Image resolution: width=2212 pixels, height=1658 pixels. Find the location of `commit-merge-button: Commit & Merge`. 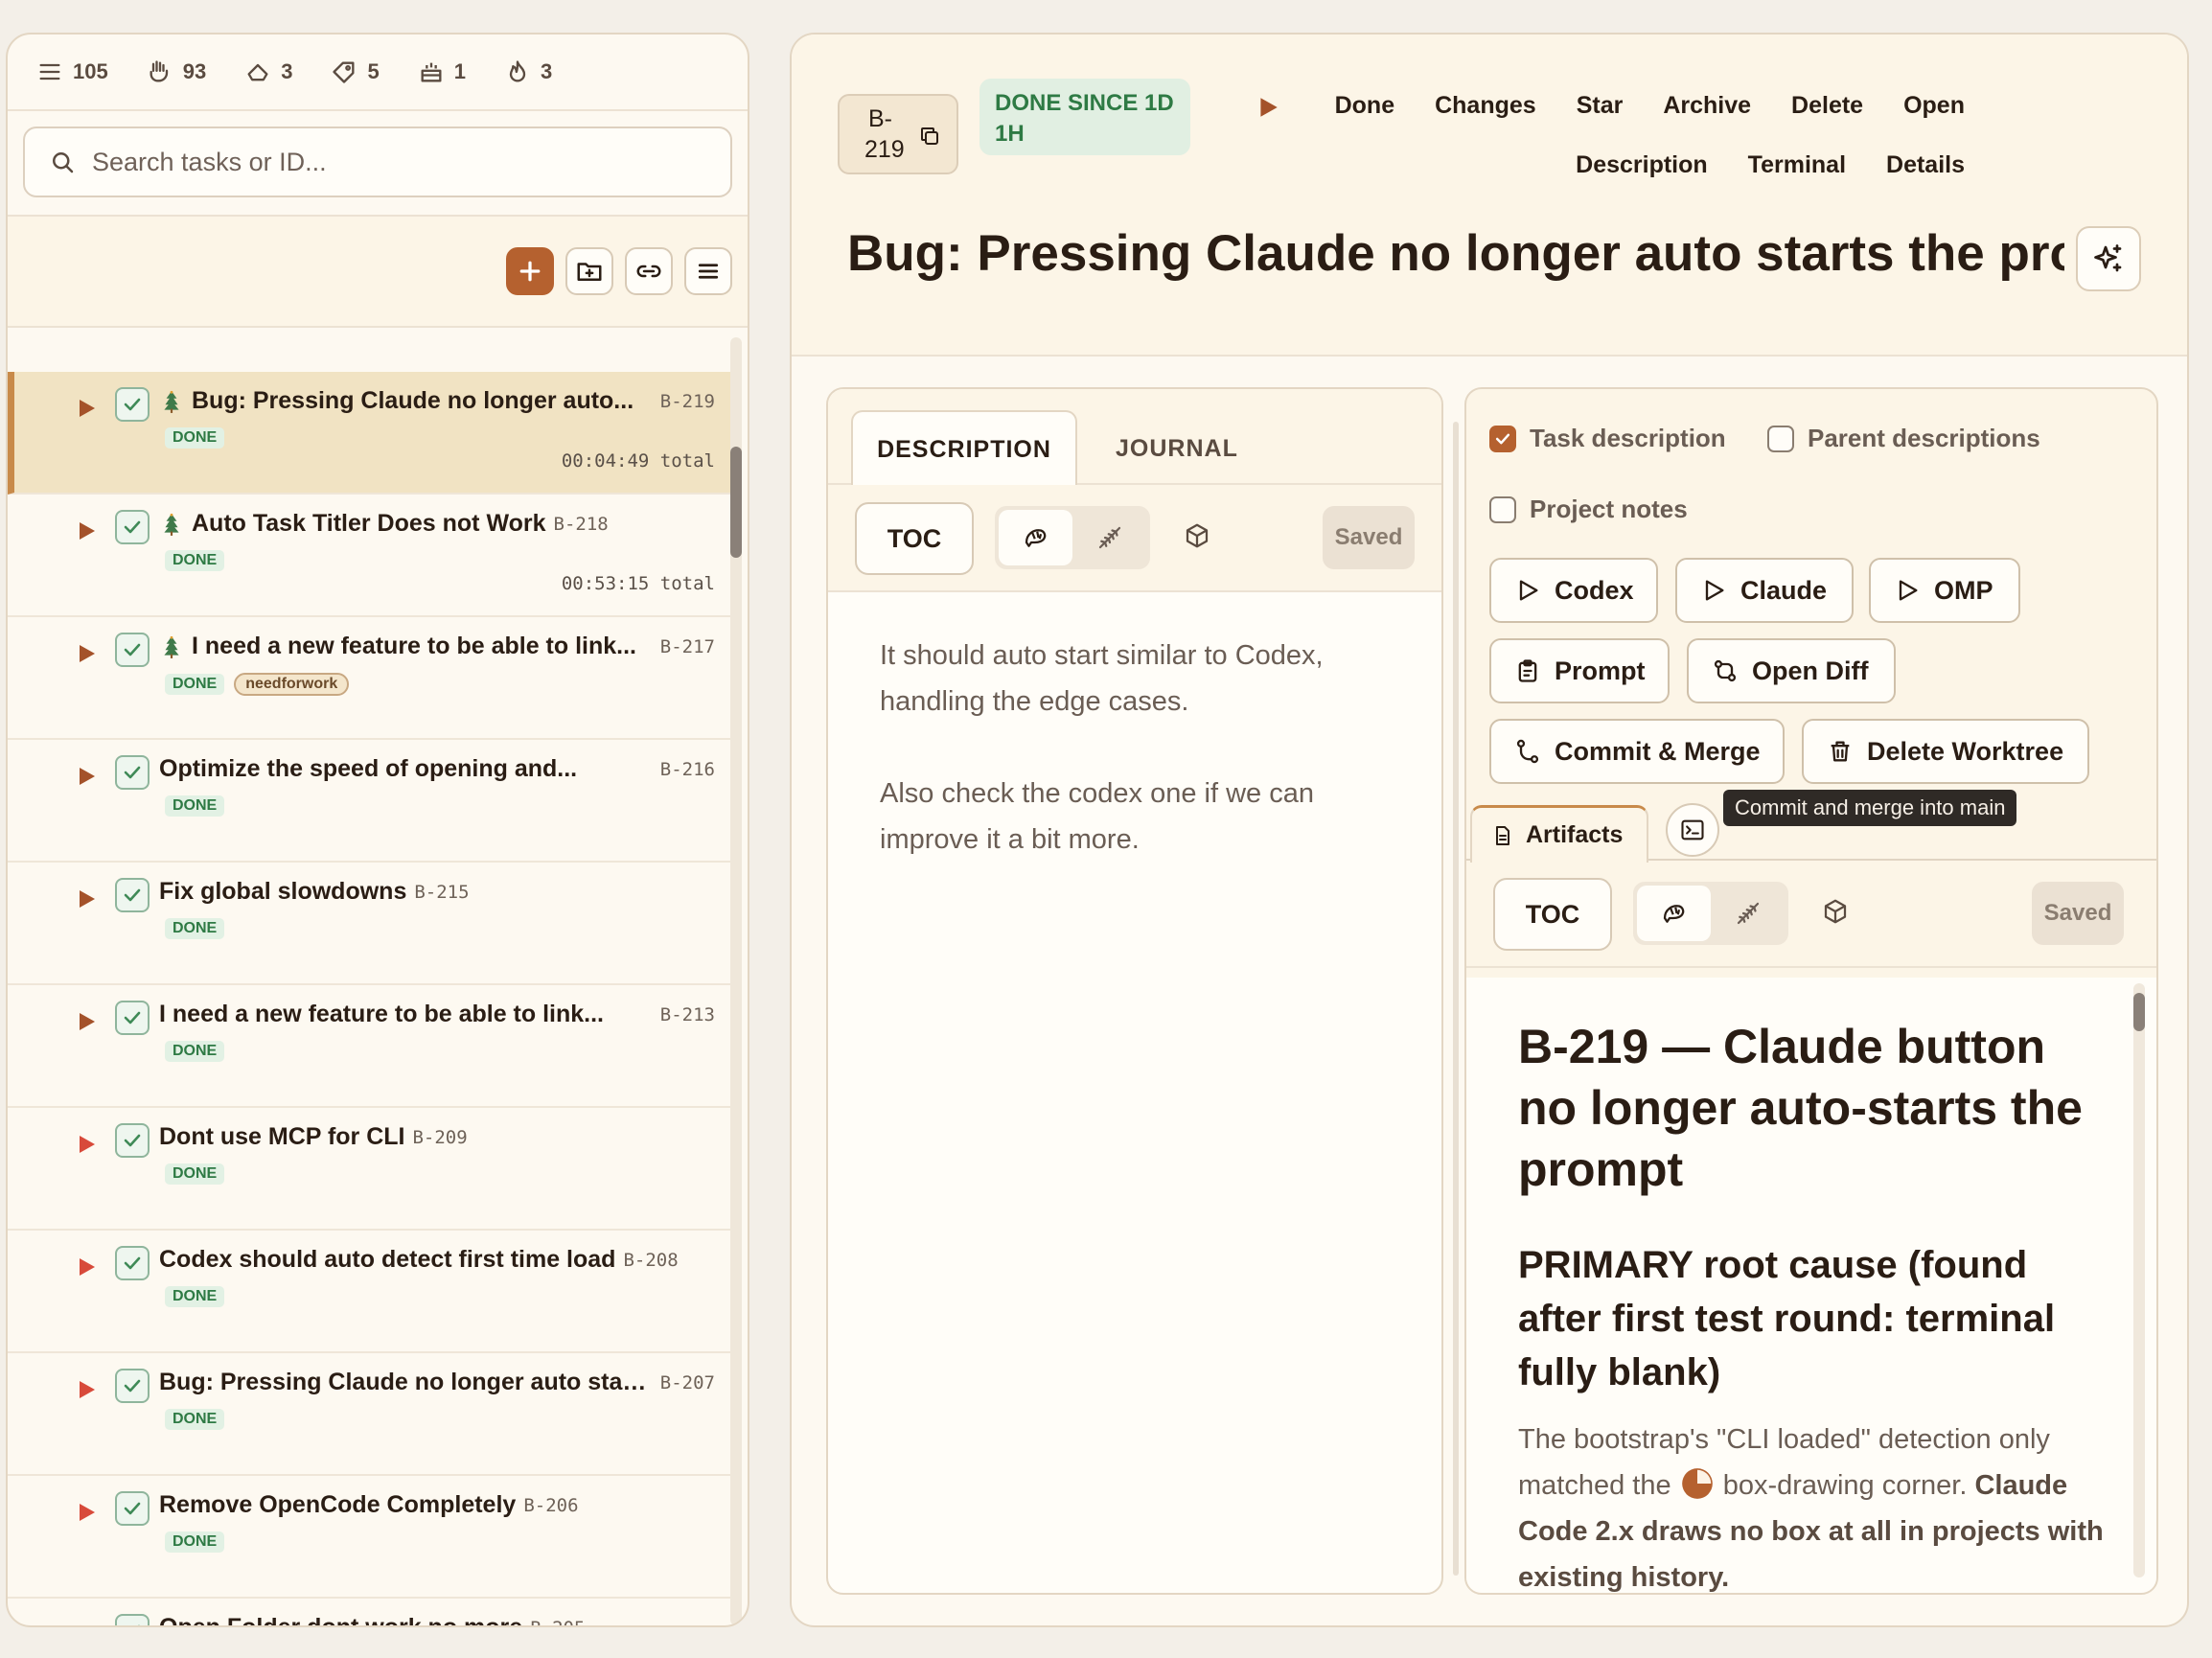

commit-merge-button: Commit & Merge is located at coordinates (1637, 751).